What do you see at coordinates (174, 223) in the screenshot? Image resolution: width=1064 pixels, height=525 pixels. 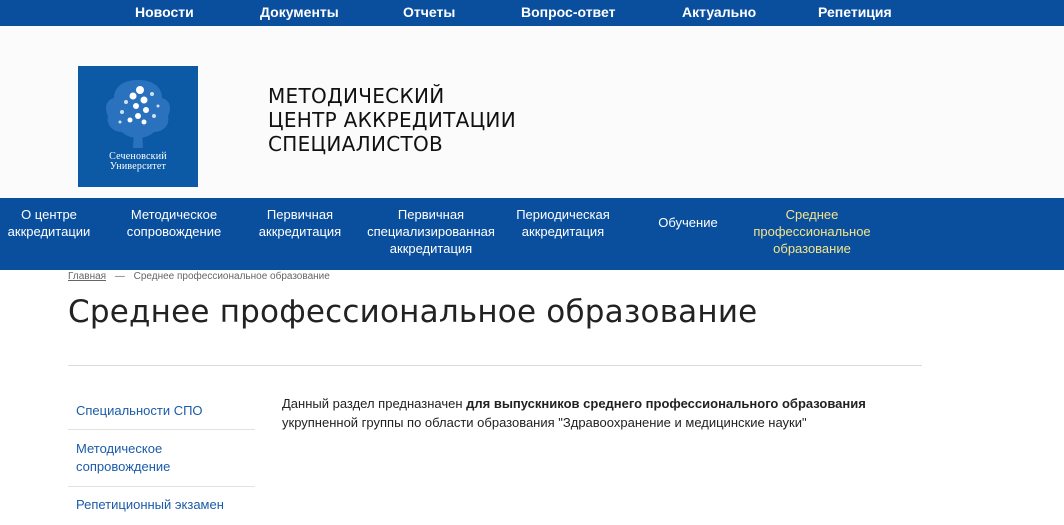 I see `main-nav-methodical: Методическое сопровождение` at bounding box center [174, 223].